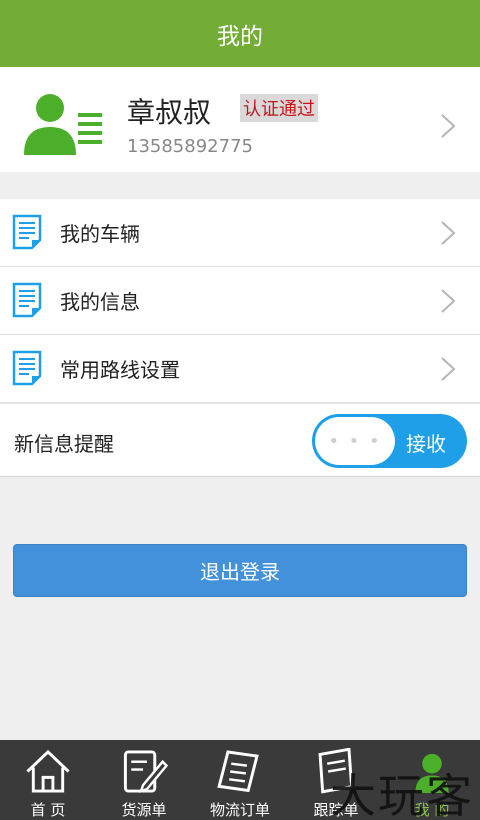 The height and width of the screenshot is (820, 480). I want to click on menu-item-label: 我的信息, so click(100, 302).